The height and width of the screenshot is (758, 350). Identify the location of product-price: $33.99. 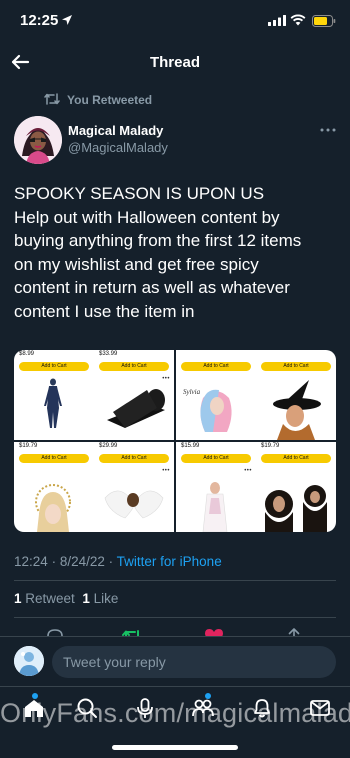
(108, 354).